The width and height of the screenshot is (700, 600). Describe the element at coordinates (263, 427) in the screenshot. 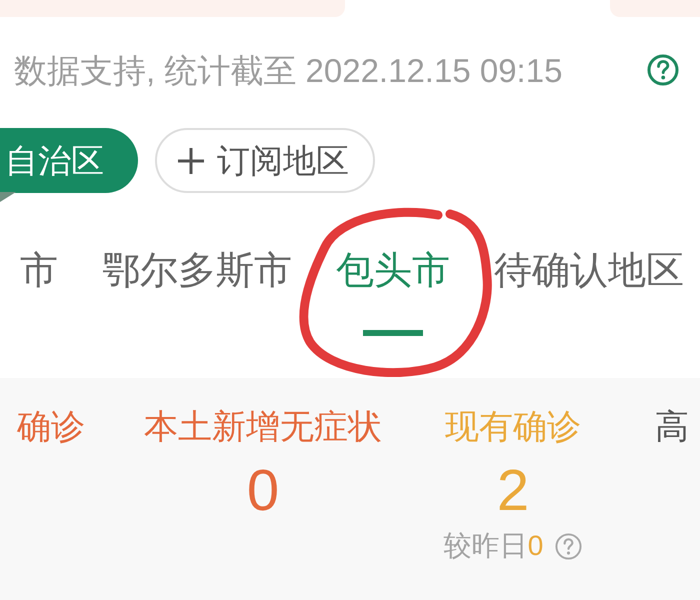

I see `stat-label: 本土新增无症状` at that location.